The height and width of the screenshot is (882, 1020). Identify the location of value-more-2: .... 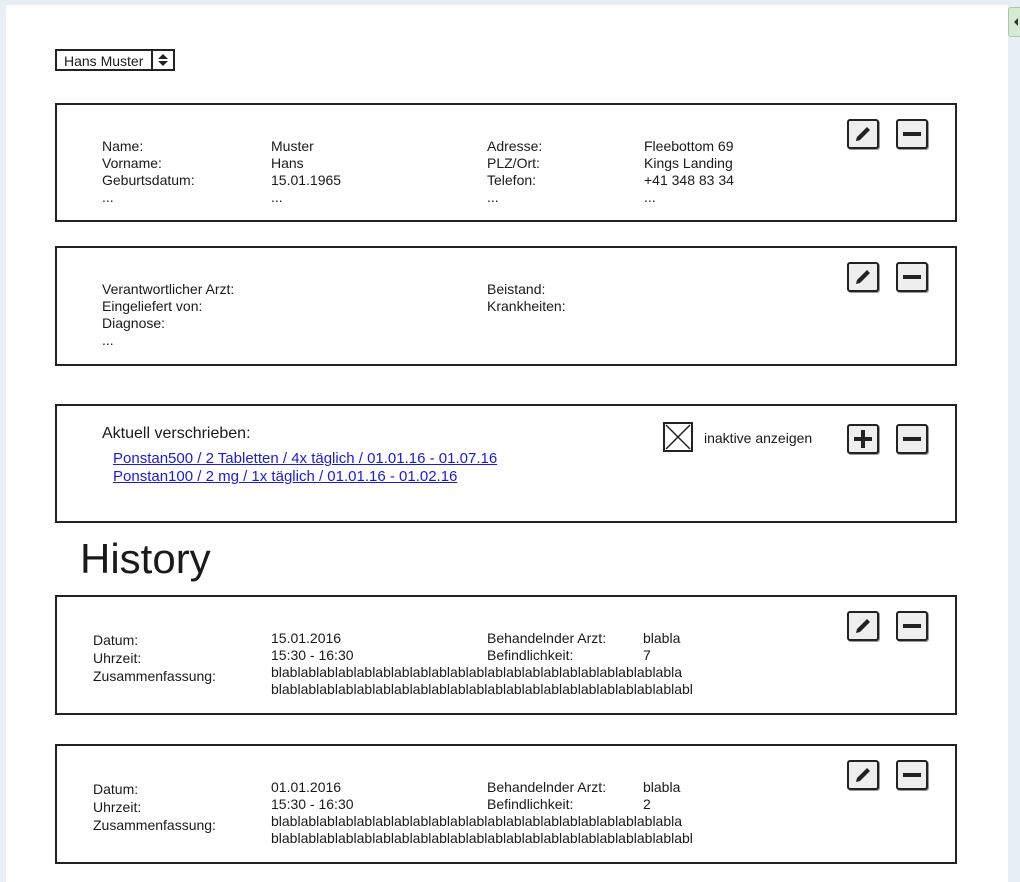
(650, 197).